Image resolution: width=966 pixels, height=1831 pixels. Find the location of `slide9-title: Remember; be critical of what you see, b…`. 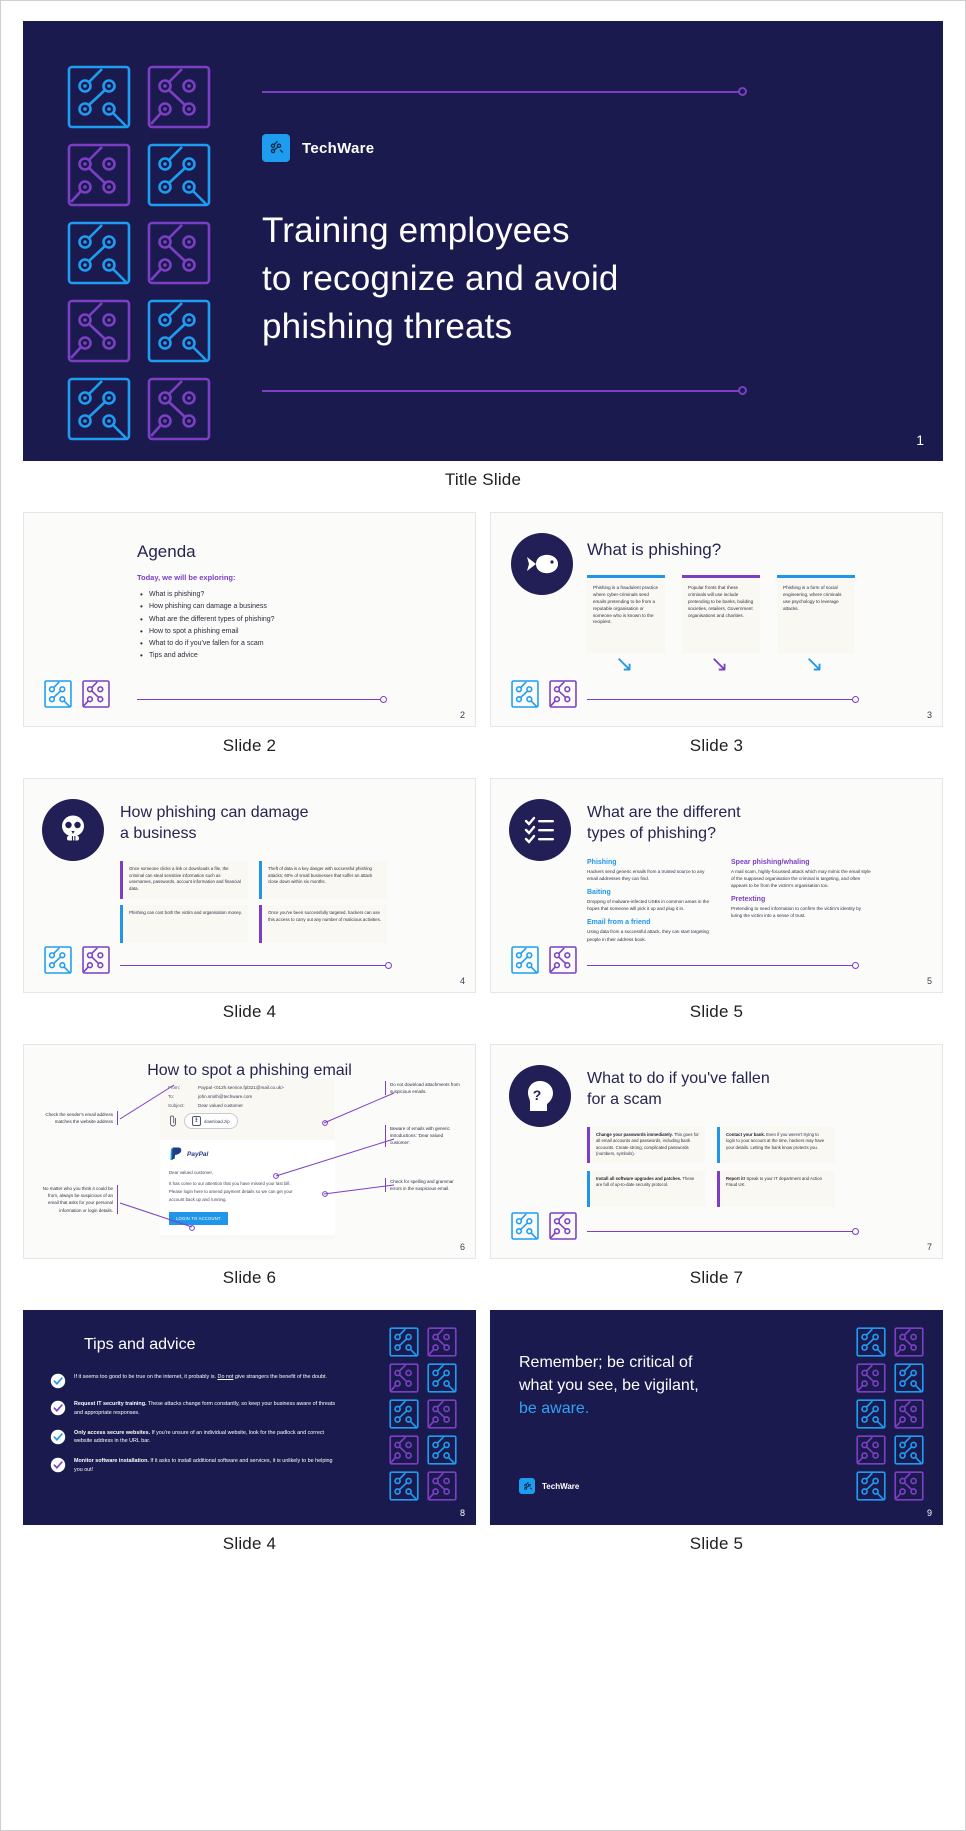

slide9-title: Remember; be critical of what you see, b… is located at coordinates (634, 1386).